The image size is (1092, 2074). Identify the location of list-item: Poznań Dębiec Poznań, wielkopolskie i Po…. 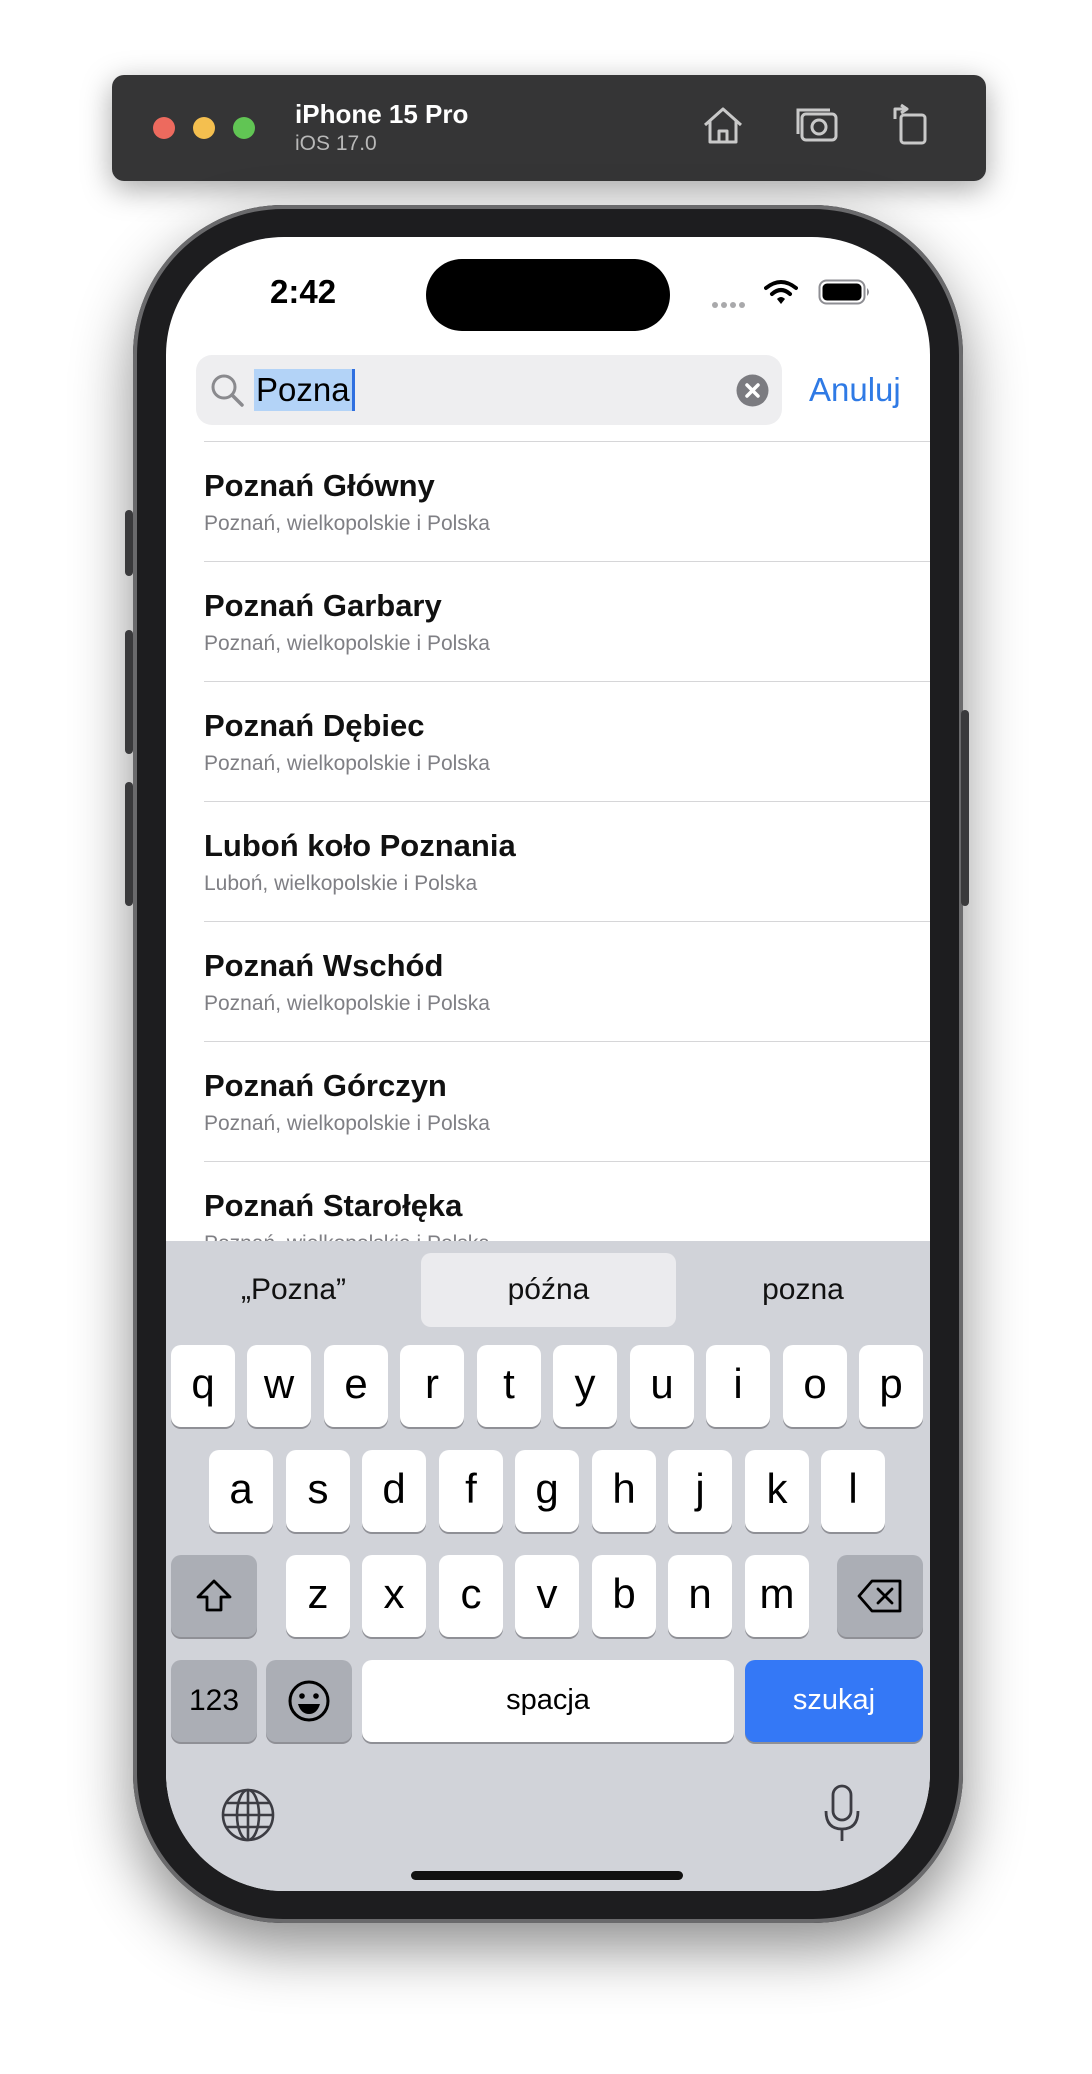
(567, 741).